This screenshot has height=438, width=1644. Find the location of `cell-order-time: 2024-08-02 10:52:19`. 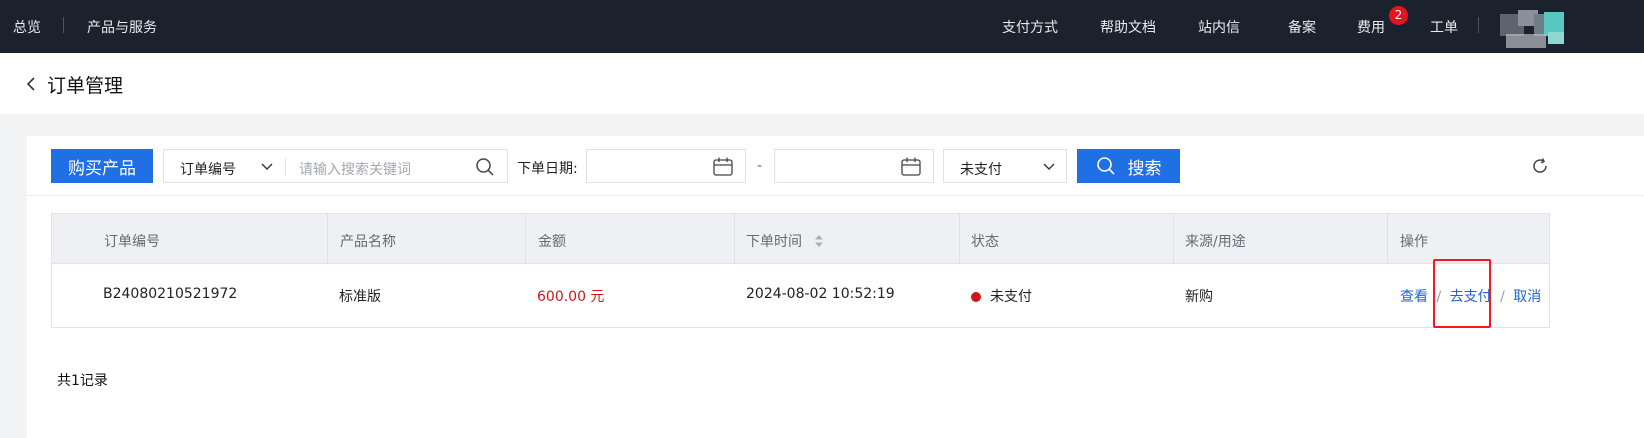

cell-order-time: 2024-08-02 10:52:19 is located at coordinates (820, 294).